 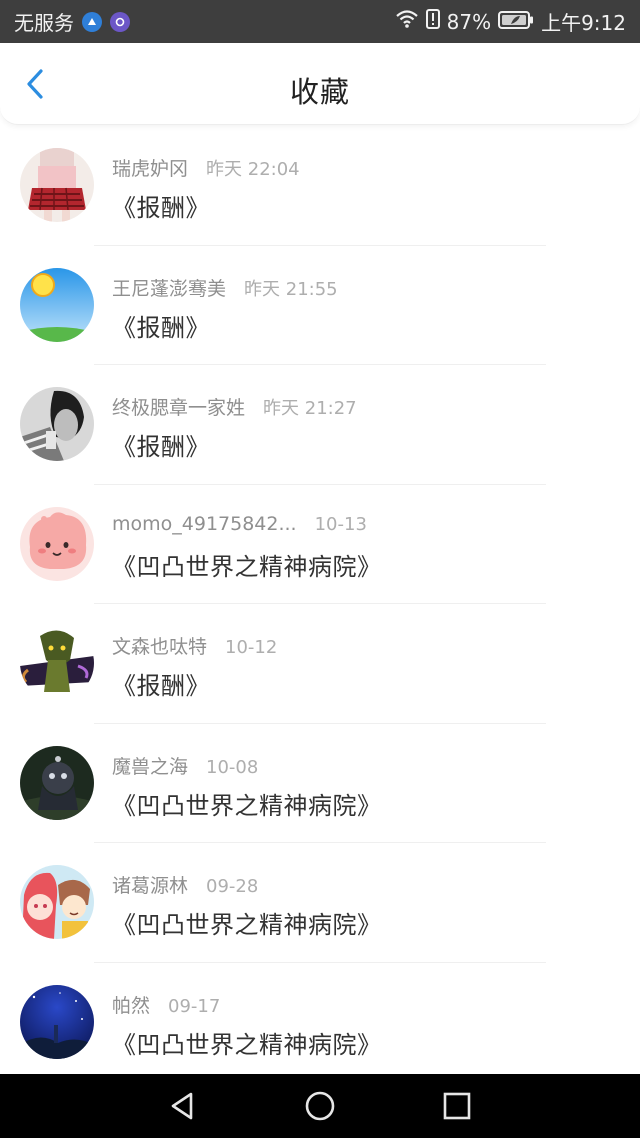 What do you see at coordinates (319, 92) in the screenshot?
I see `page-title: 收藏` at bounding box center [319, 92].